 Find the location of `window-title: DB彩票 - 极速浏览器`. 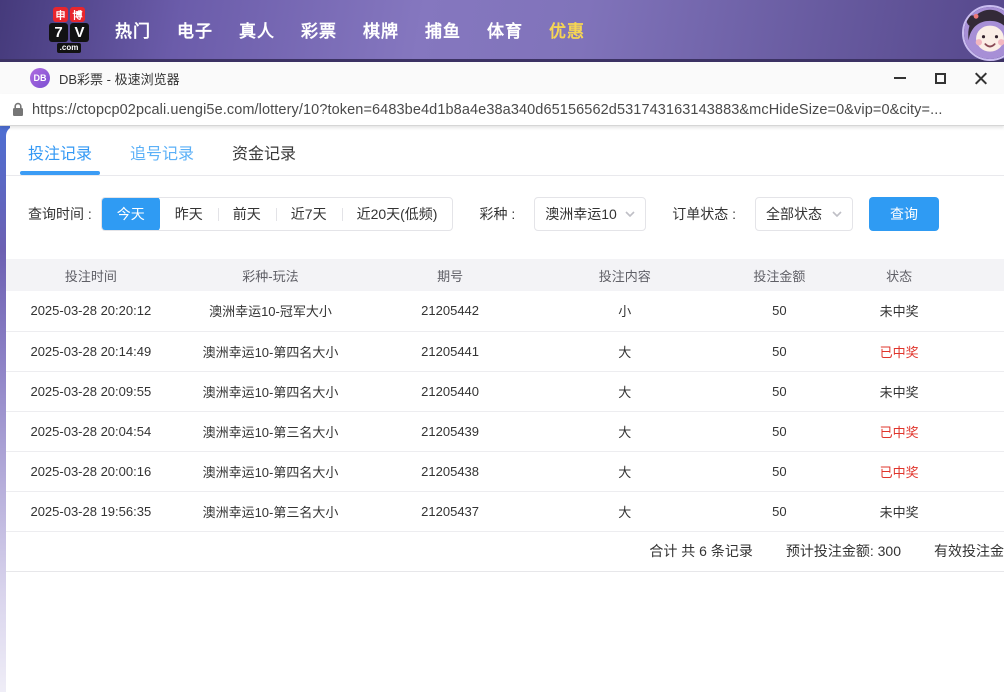

window-title: DB彩票 - 极速浏览器 is located at coordinates (119, 79).